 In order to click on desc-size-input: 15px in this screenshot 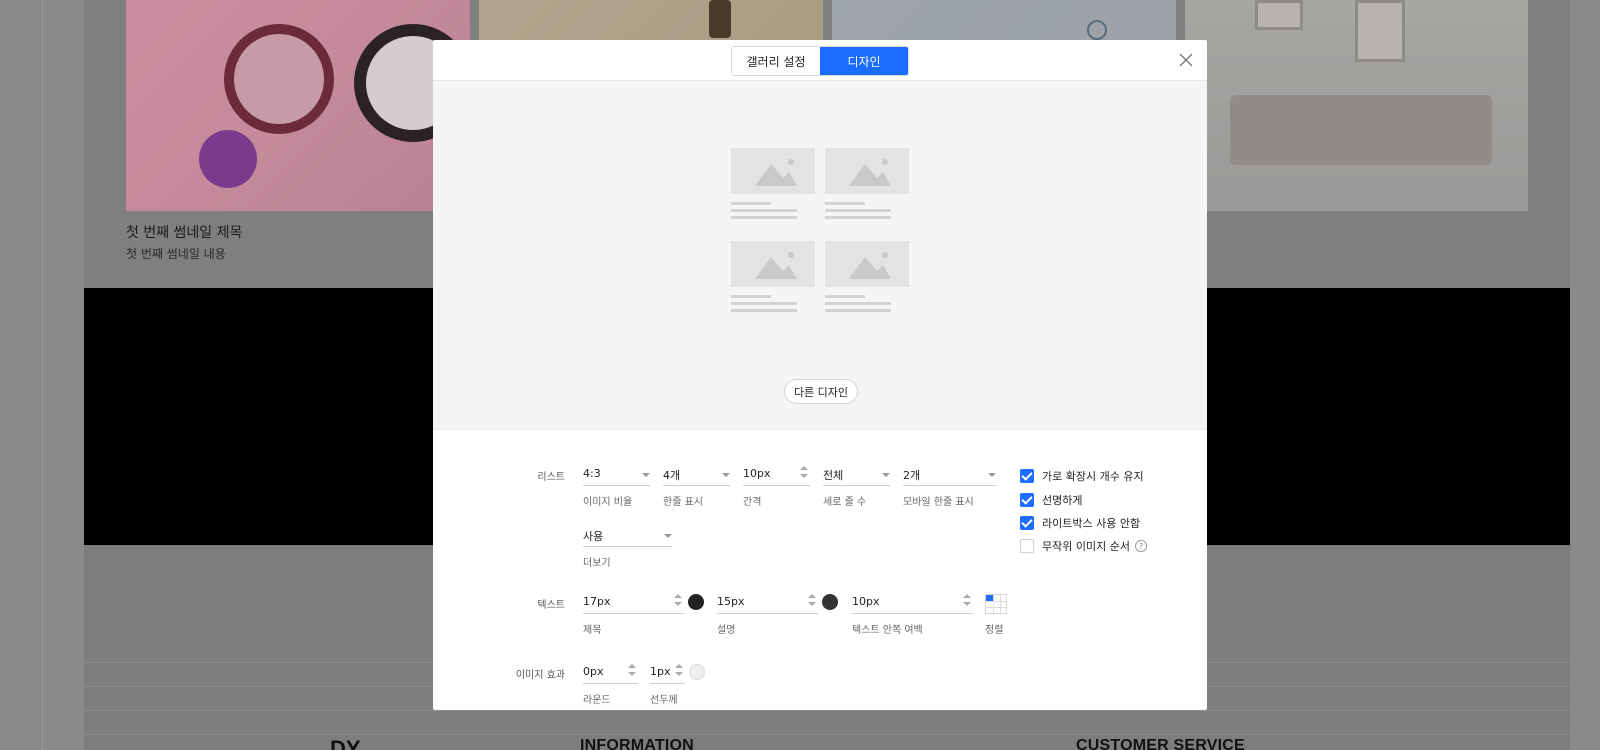, I will do `click(767, 603)`.